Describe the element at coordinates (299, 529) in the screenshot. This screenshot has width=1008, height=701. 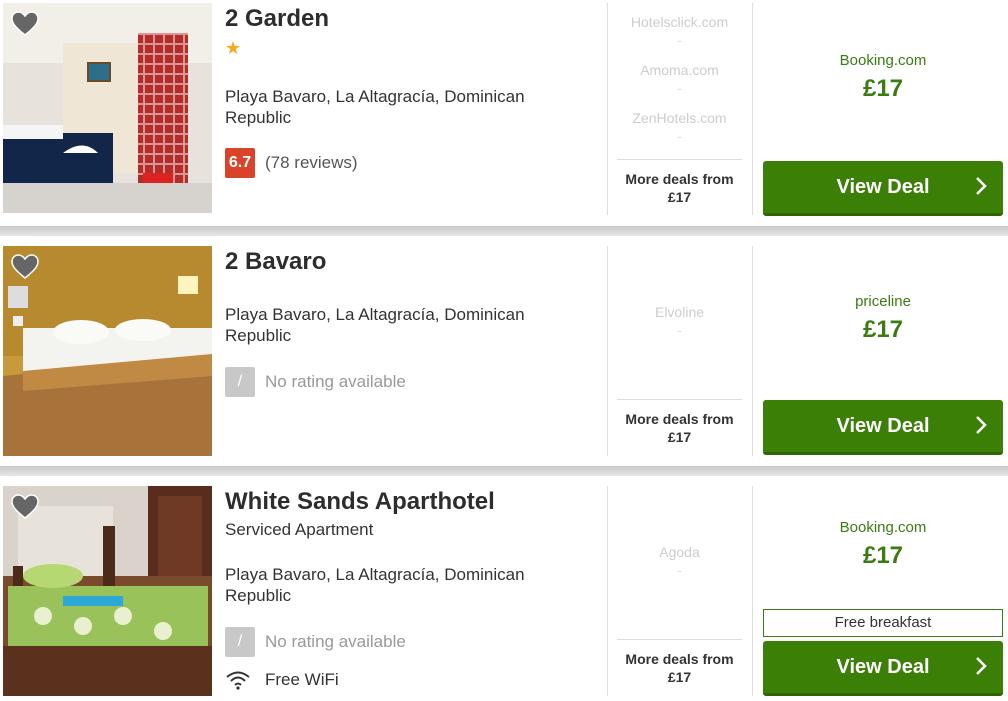
I see `property-type: Serviced Apartment` at that location.